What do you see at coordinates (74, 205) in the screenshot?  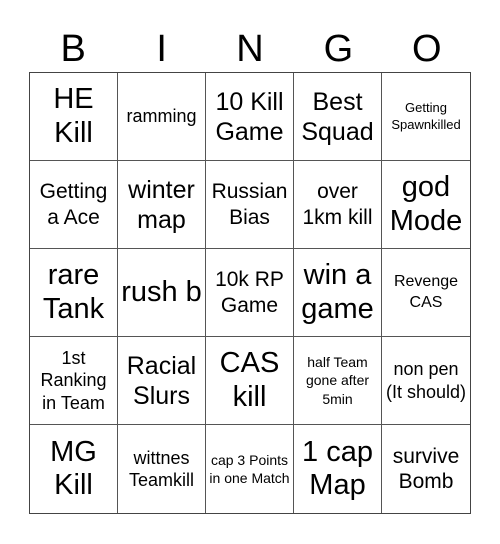 I see `bingo-cell: Getting a Ace` at bounding box center [74, 205].